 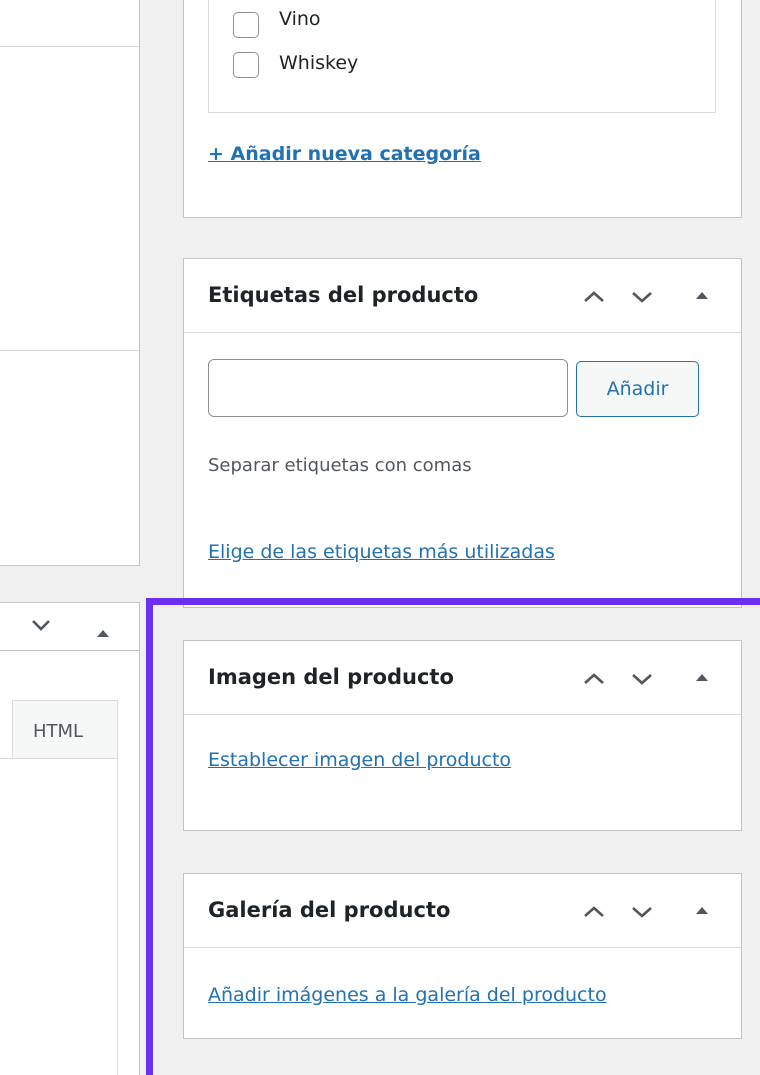 I want to click on tags-help-text: Separar etiquetas con comas, so click(x=340, y=465).